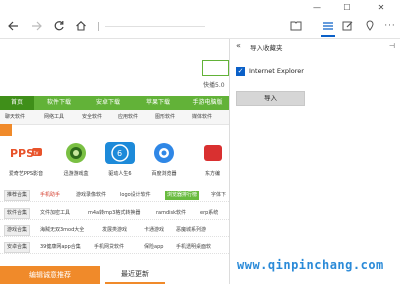 The height and width of the screenshot is (284, 400). What do you see at coordinates (164, 153) in the screenshot?
I see `browser-icon` at bounding box center [164, 153].